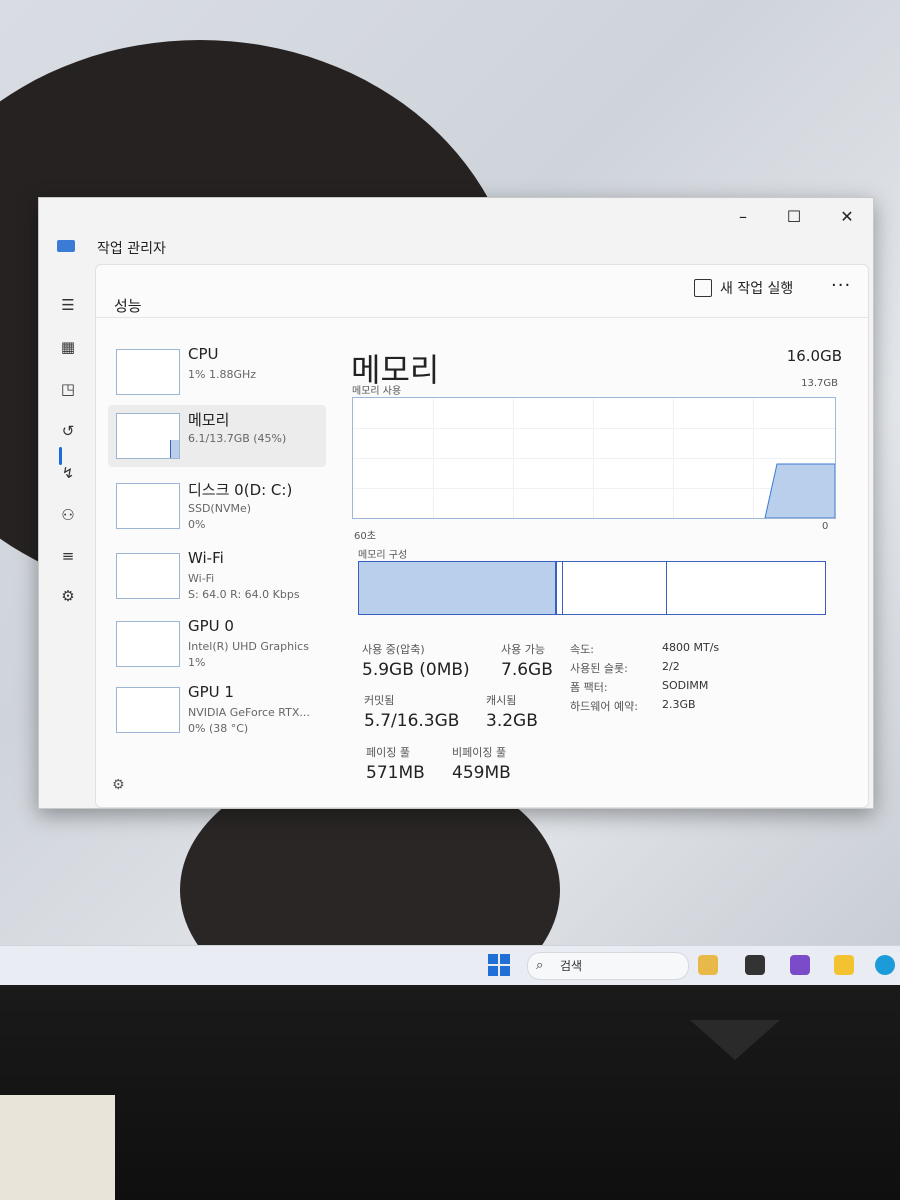  Describe the element at coordinates (523, 649) in the screenshot. I see `available-label: 사용 가능` at that location.